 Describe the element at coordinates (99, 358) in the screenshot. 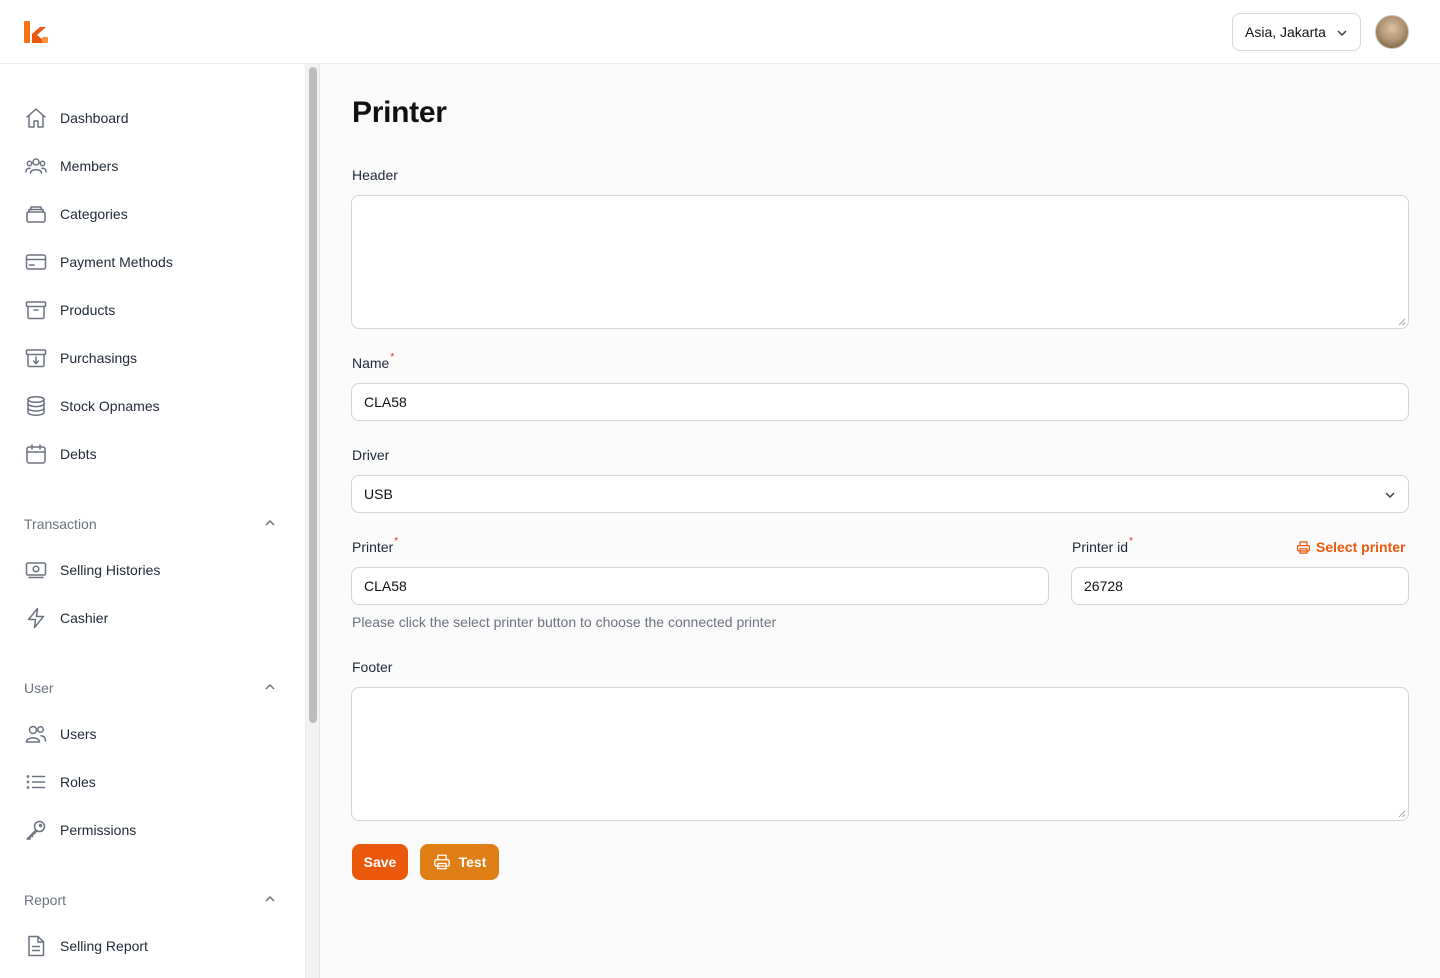

I see `sidebar-item-label: Purchasings` at that location.